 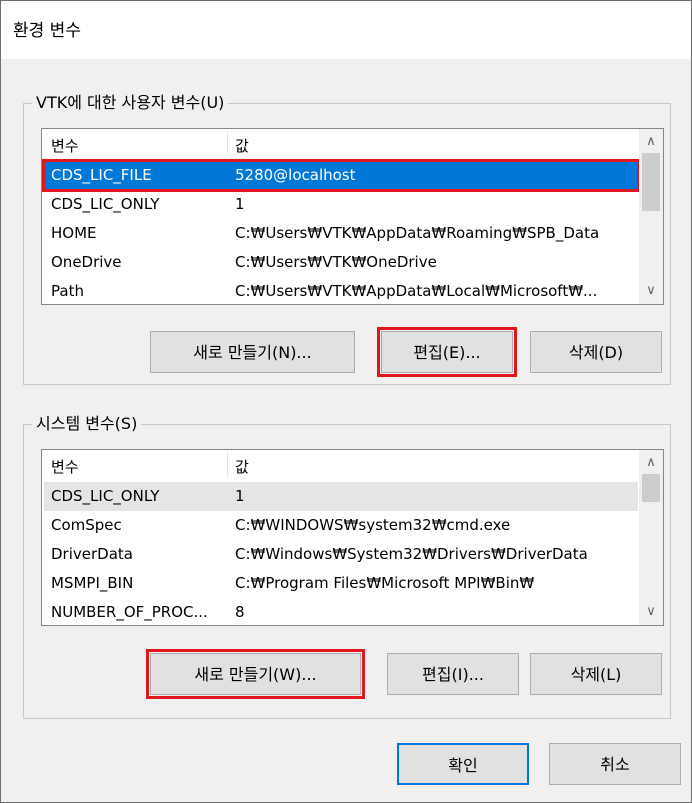 What do you see at coordinates (385, 583) in the screenshot?
I see `row-variable-value: C:₩Program Files₩Microsoft MPI₩Bin₩` at bounding box center [385, 583].